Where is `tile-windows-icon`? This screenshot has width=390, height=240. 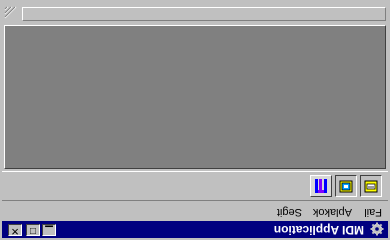
tile-windows-icon is located at coordinates (321, 186).